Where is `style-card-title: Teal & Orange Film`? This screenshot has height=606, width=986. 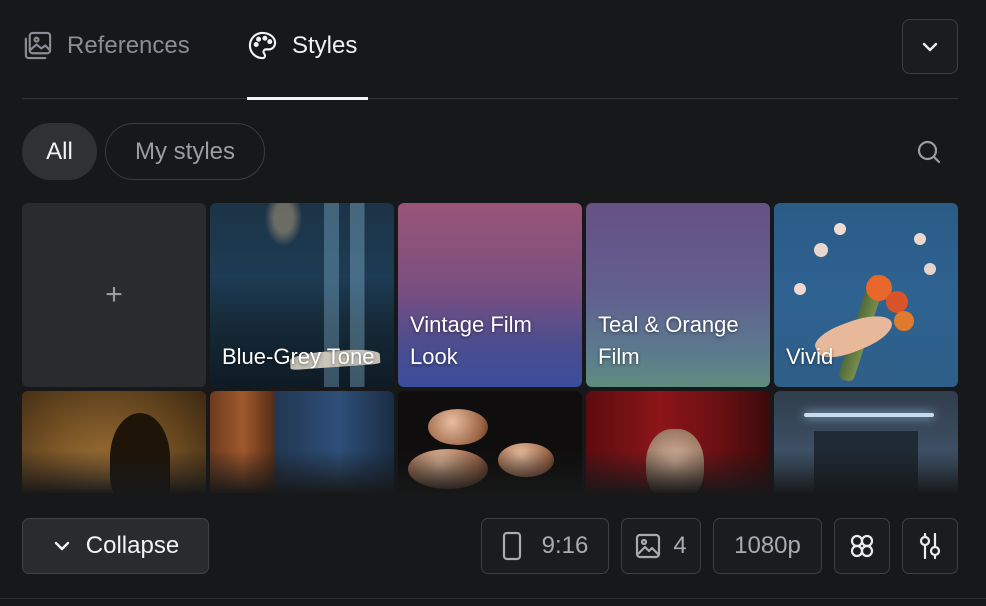 style-card-title: Teal & Orange Film is located at coordinates (668, 340).